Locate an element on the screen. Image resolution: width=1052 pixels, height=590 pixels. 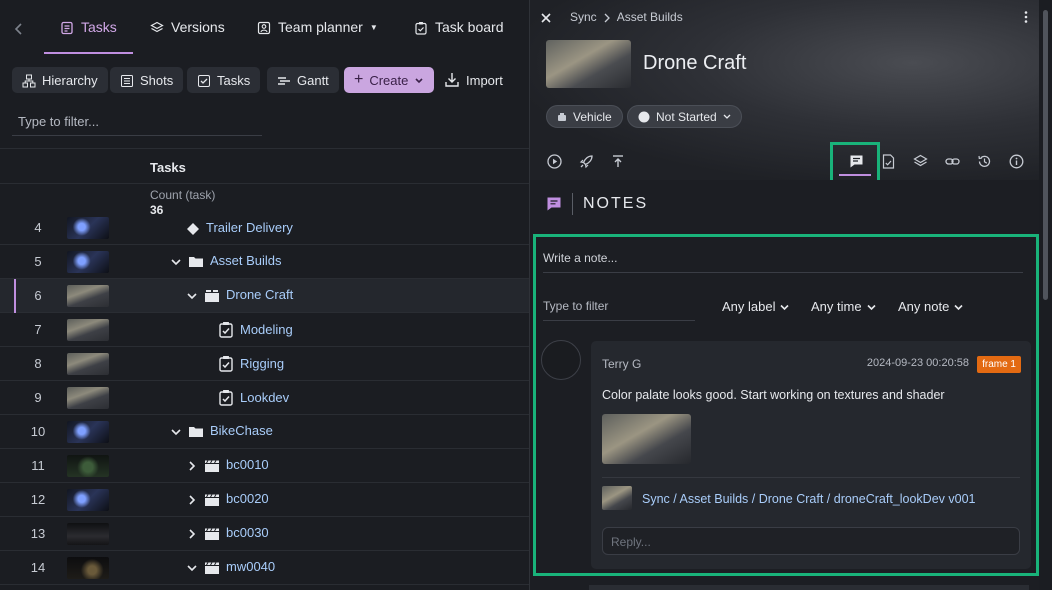
frame-badge: frame 1 is located at coordinates (999, 364).